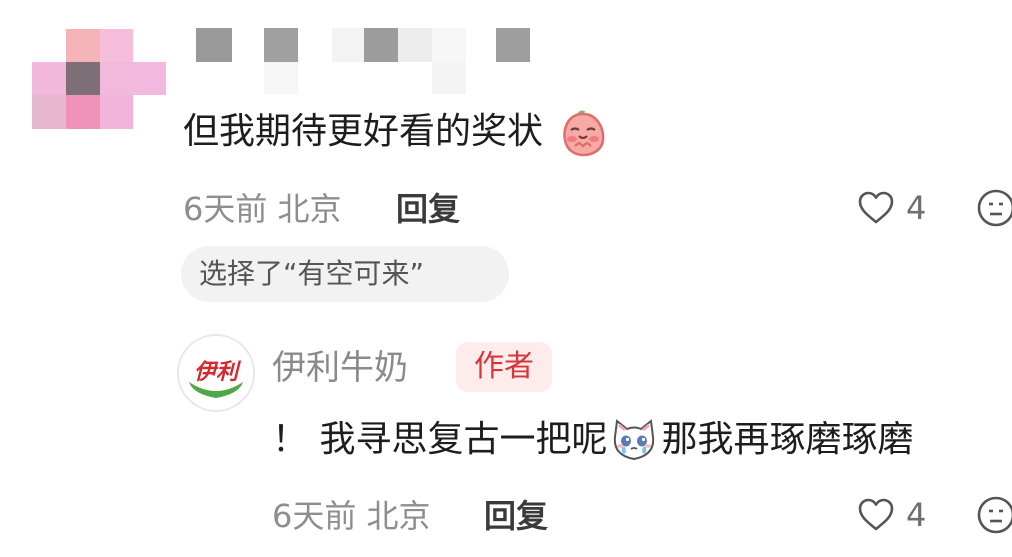 The height and width of the screenshot is (557, 1012). I want to click on choice-chip: 选择了“有空可来”, so click(345, 274).